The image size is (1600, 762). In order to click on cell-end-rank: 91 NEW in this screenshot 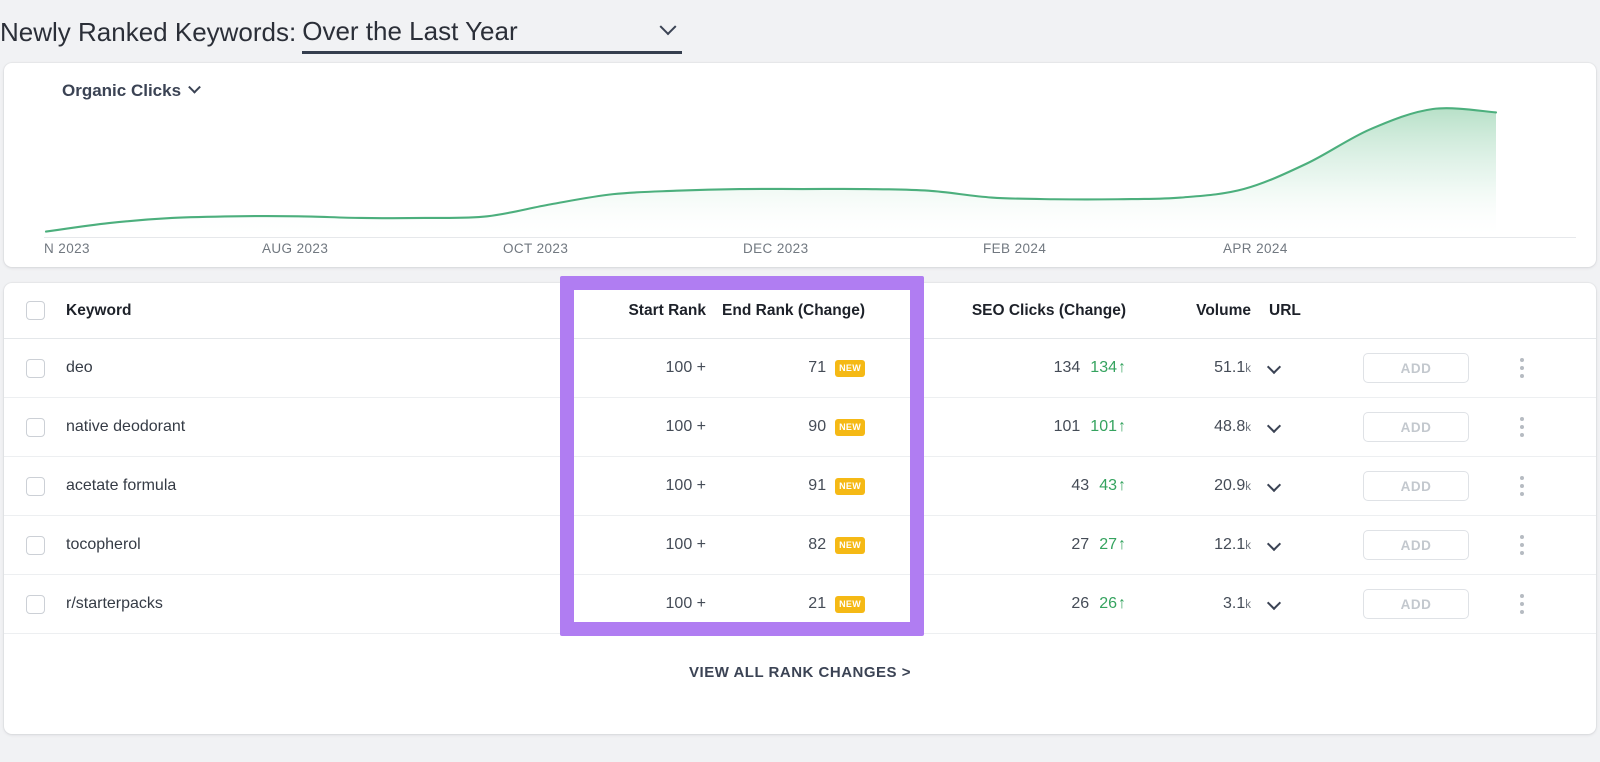, I will do `click(798, 486)`.